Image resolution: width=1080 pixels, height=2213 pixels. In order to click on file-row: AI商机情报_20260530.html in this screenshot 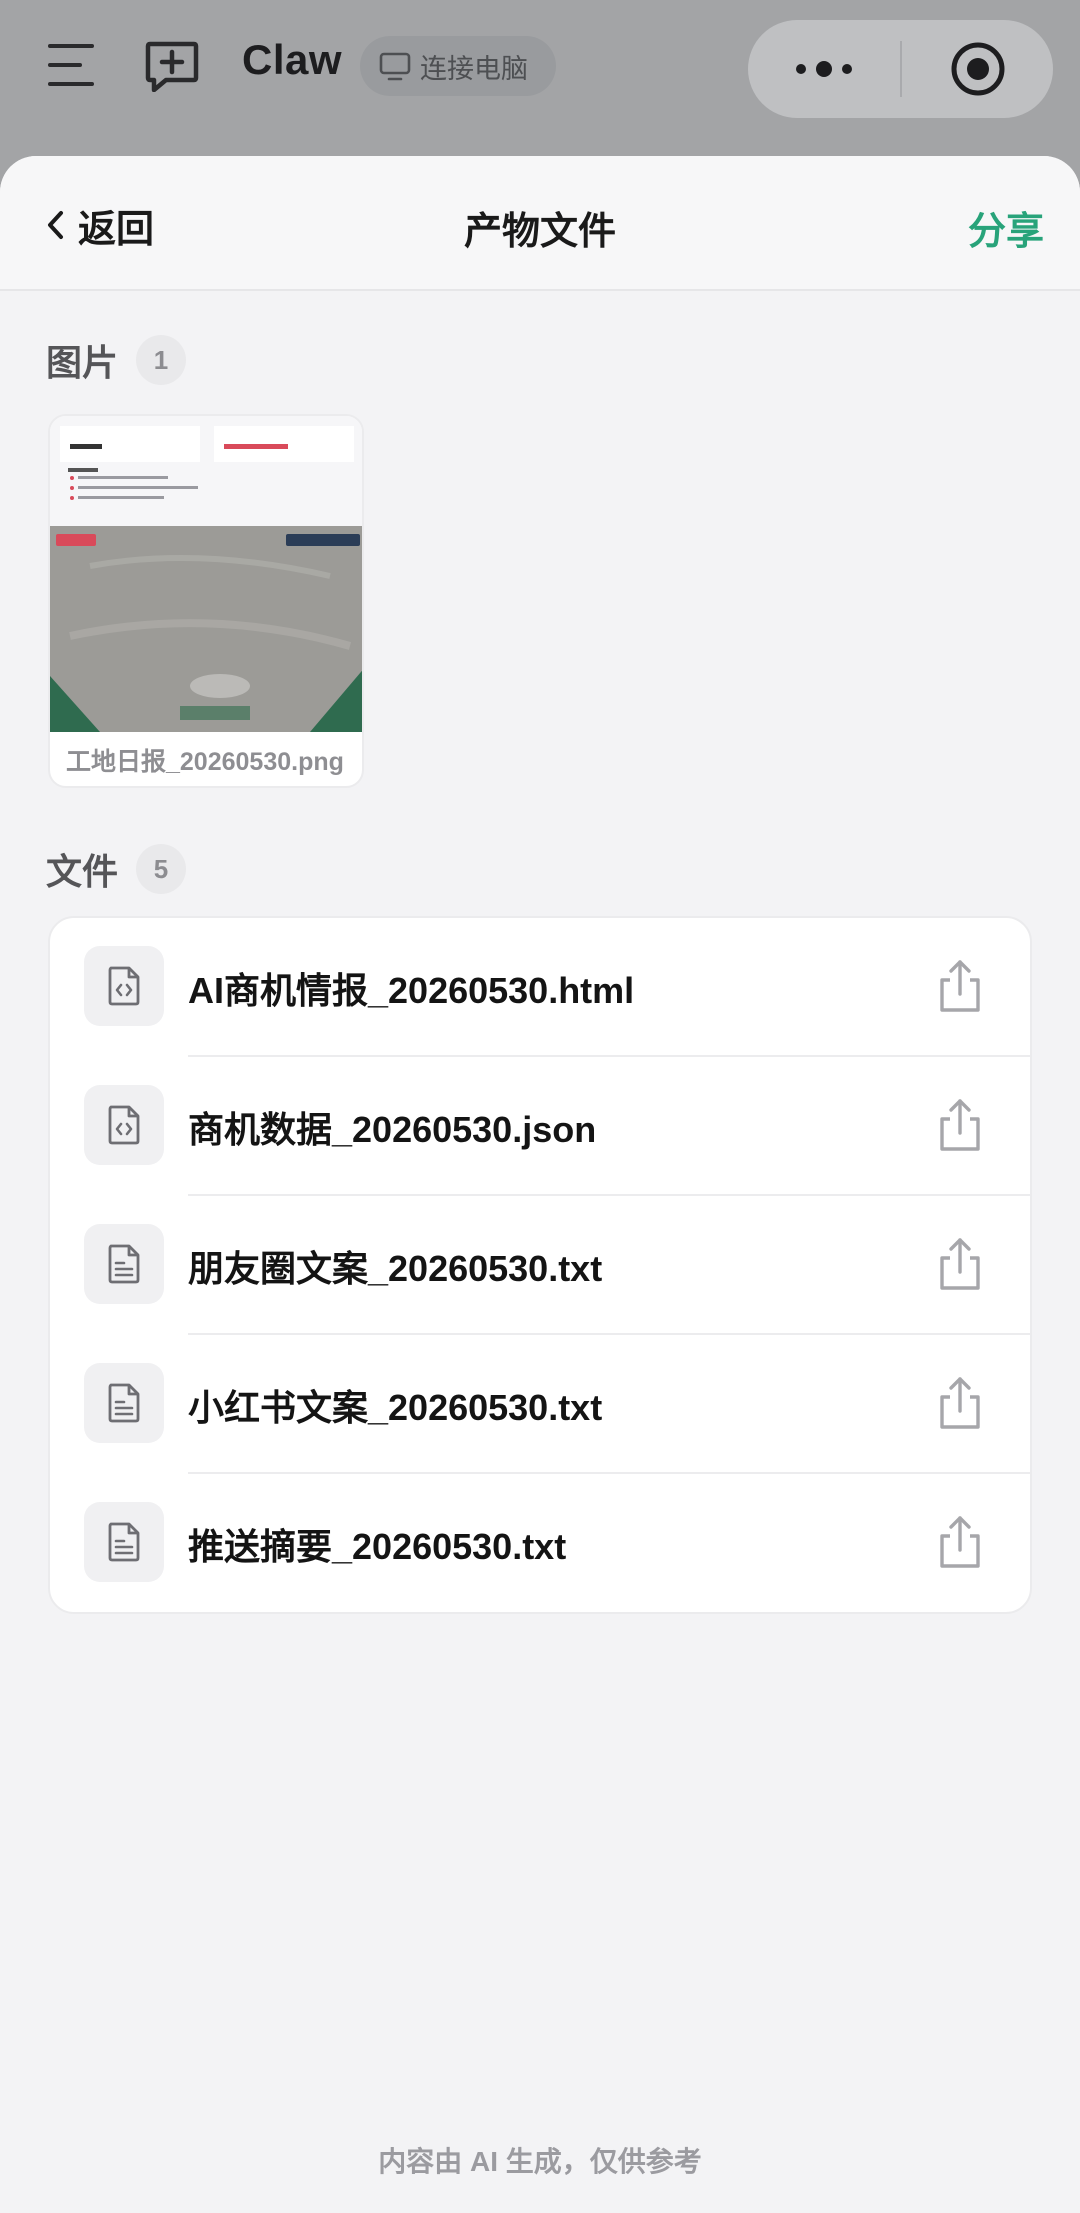, I will do `click(540, 987)`.